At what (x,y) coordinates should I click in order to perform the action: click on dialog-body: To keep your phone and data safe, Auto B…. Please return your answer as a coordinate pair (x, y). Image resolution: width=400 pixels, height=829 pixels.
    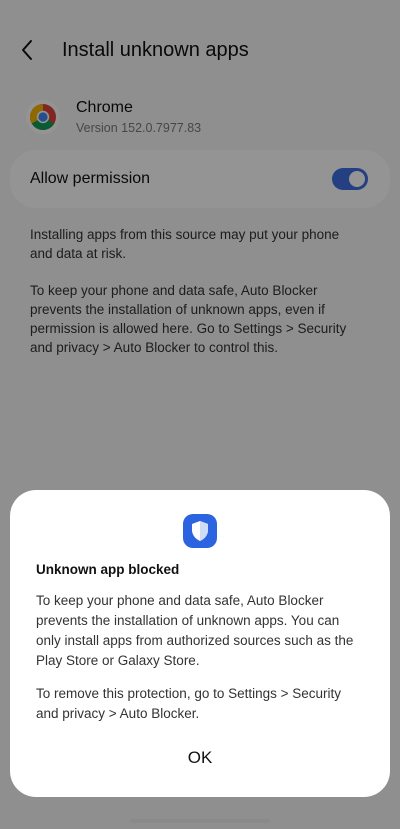
    Looking at the image, I should click on (195, 630).